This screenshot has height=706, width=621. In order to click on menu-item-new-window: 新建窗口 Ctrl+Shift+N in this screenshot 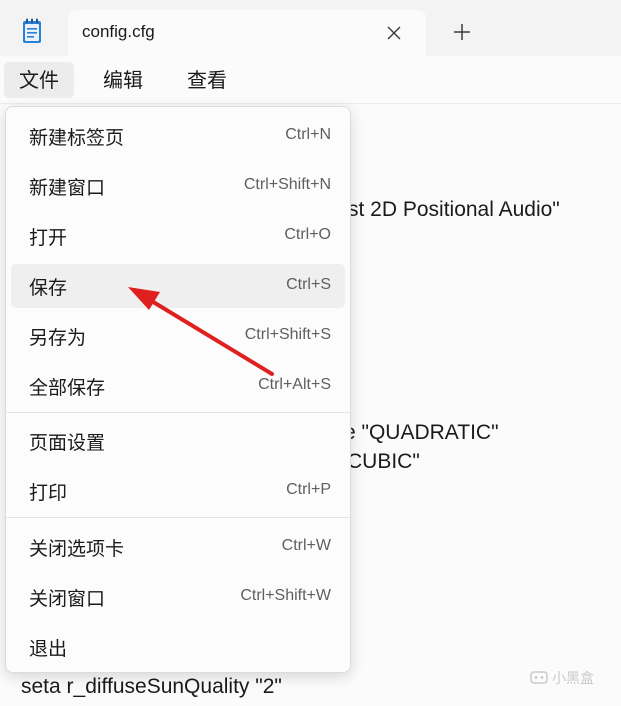, I will do `click(178, 186)`.